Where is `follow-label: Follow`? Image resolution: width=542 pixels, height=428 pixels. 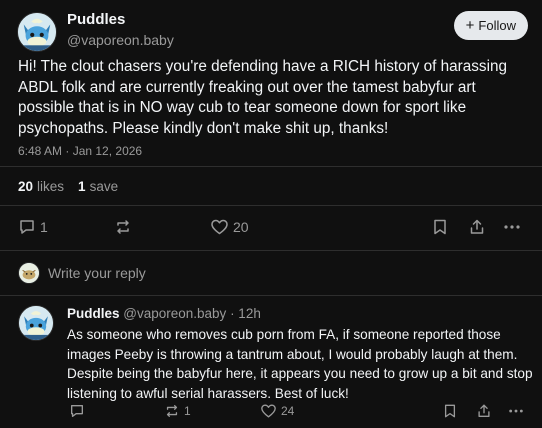 follow-label: Follow is located at coordinates (497, 25).